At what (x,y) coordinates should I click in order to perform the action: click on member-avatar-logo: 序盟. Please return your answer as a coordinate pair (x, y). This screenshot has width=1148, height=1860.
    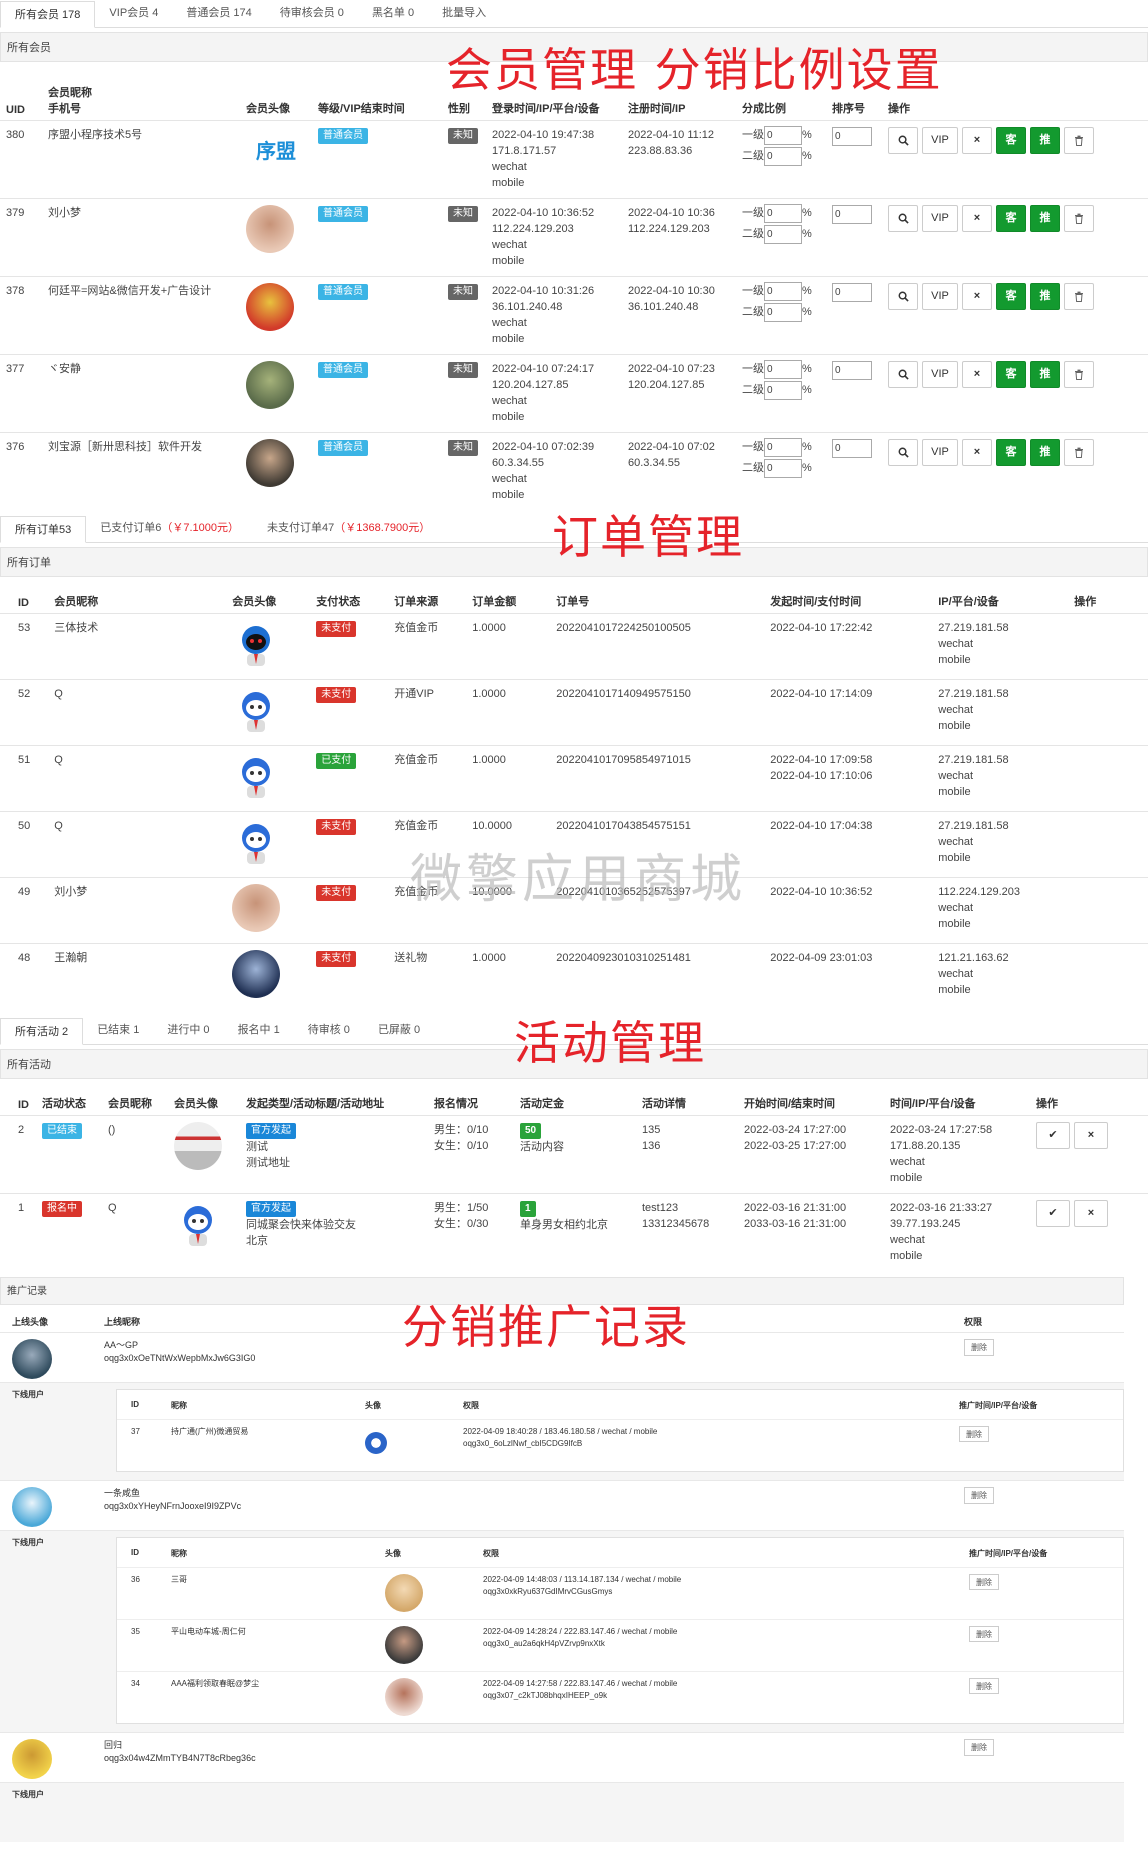
    Looking at the image, I should click on (276, 151).